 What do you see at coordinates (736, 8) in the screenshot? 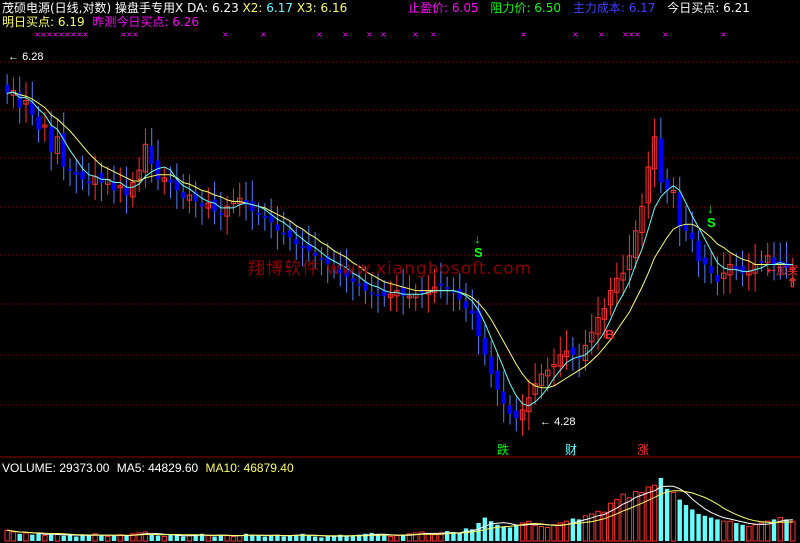
I see `today-value: 6.21` at bounding box center [736, 8].